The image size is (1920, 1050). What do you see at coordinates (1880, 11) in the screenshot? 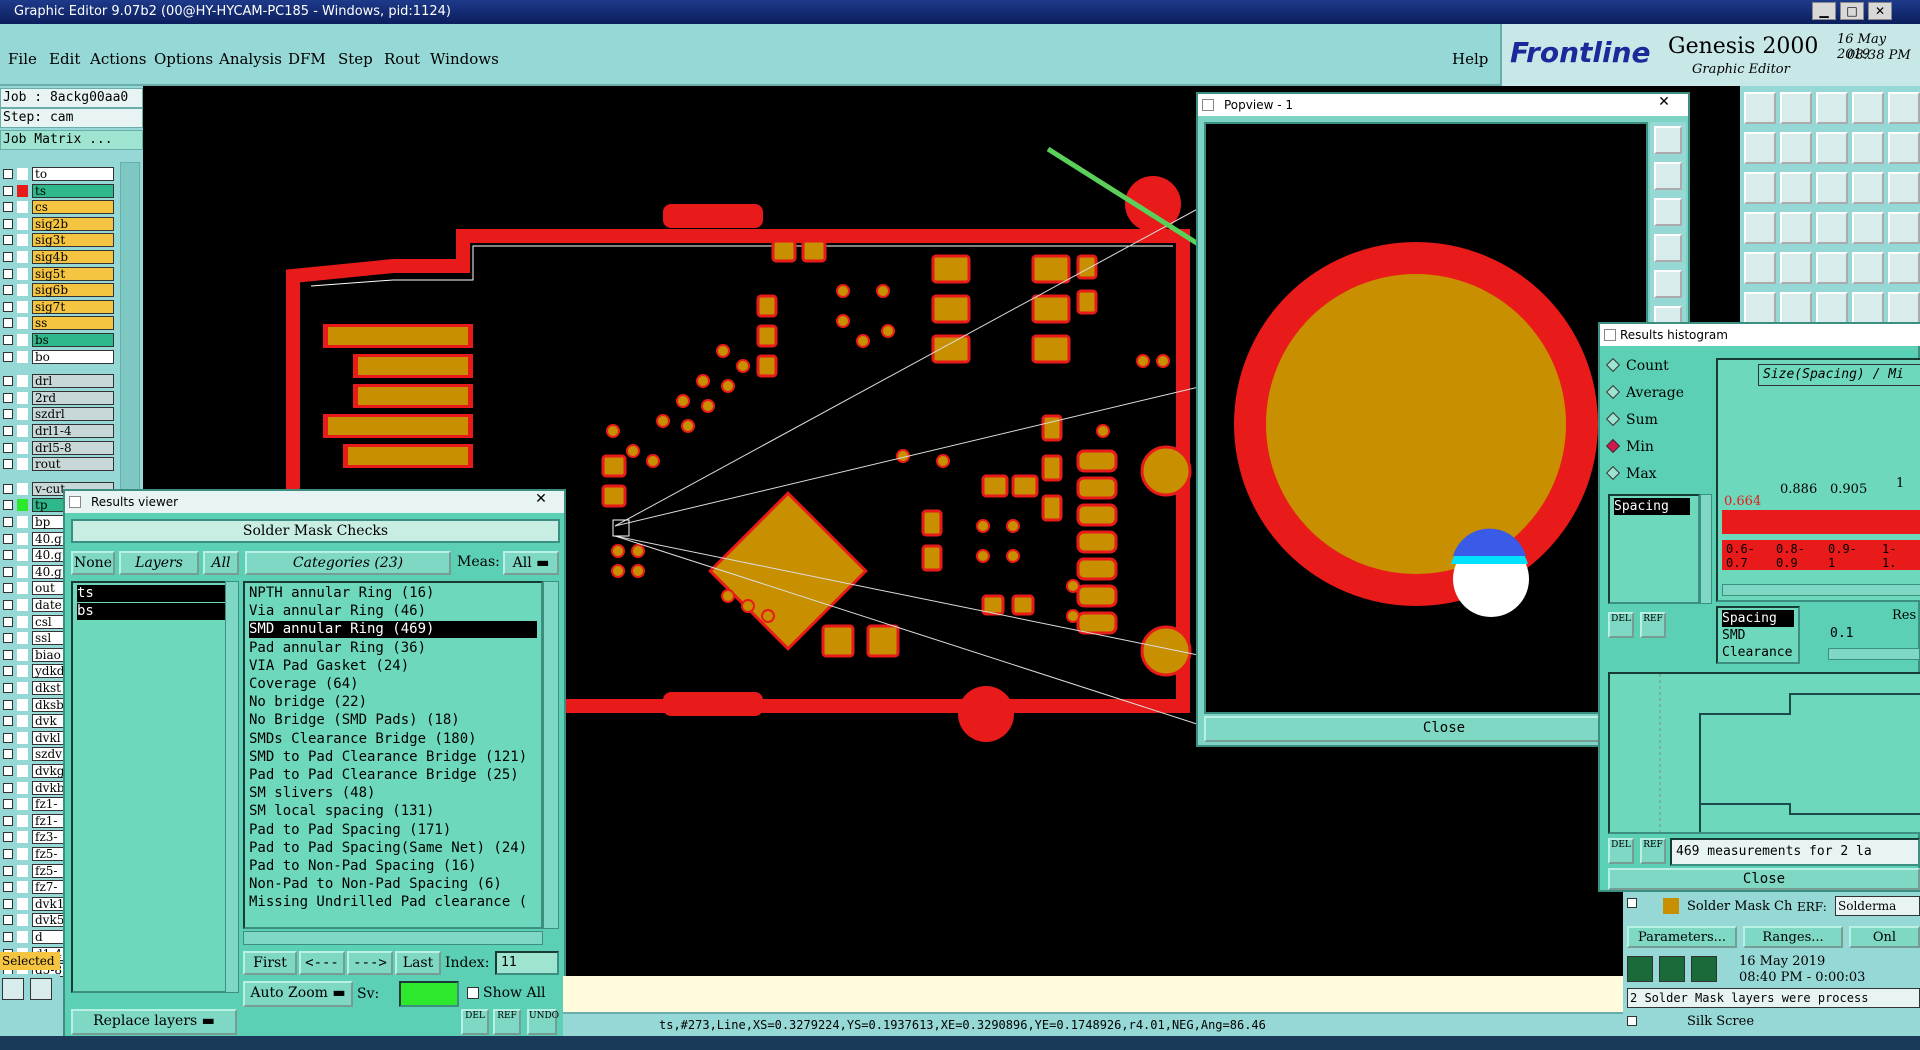
I see `close-button: ✕` at bounding box center [1880, 11].